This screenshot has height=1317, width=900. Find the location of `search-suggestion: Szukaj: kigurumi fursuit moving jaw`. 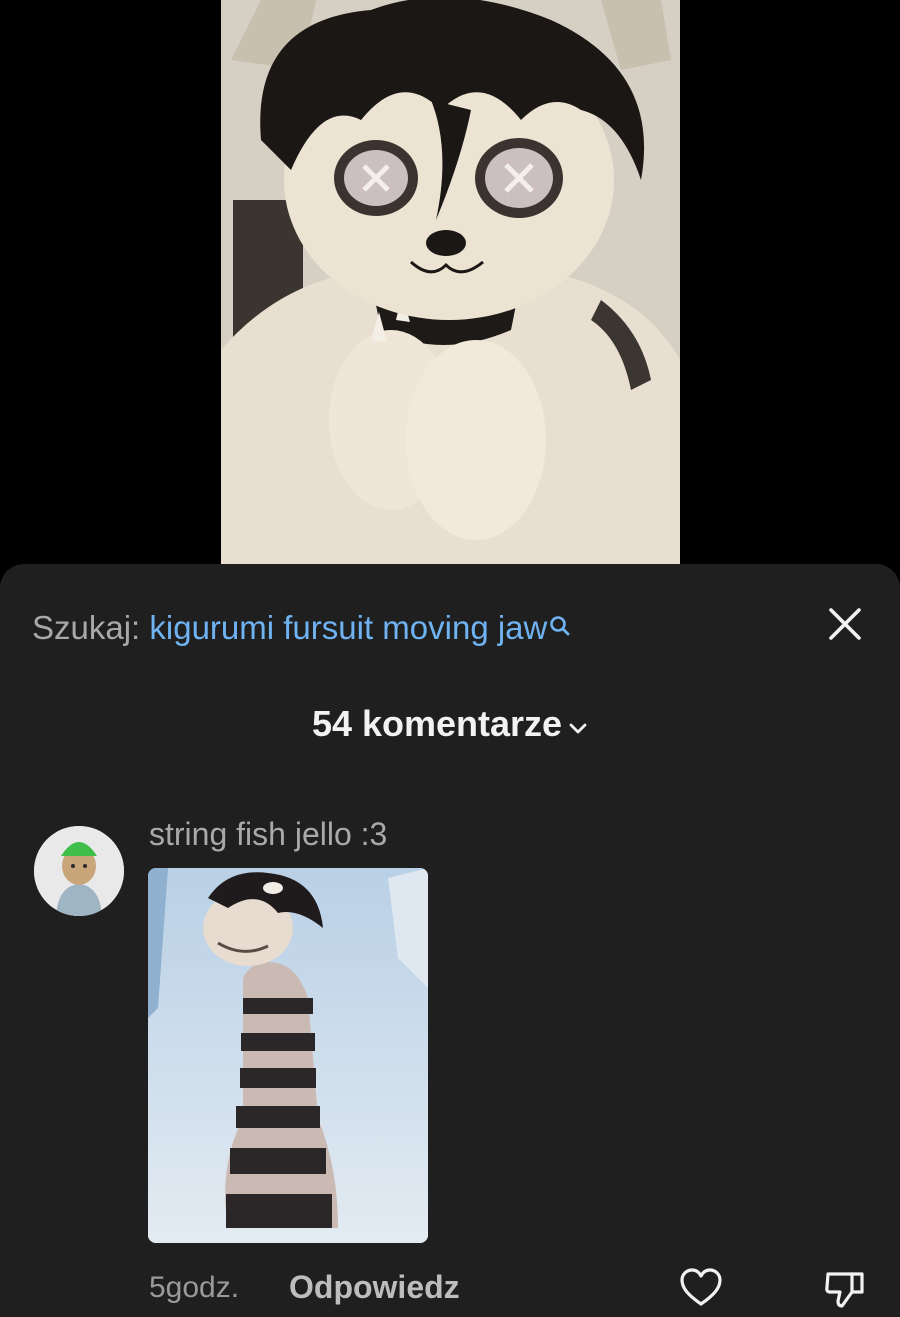

search-suggestion: Szukaj: kigurumi fursuit moving jaw is located at coordinates (301, 628).